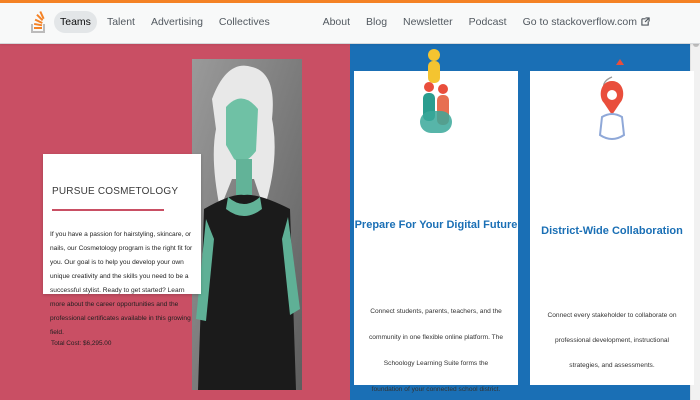  Describe the element at coordinates (579, 22) in the screenshot. I see `nav-go-to-label: Go to stackoverflow.com` at that location.